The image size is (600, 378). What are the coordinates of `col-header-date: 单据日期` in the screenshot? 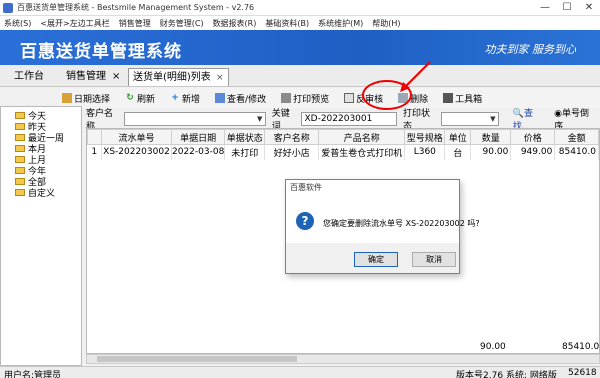 It's located at (198, 137).